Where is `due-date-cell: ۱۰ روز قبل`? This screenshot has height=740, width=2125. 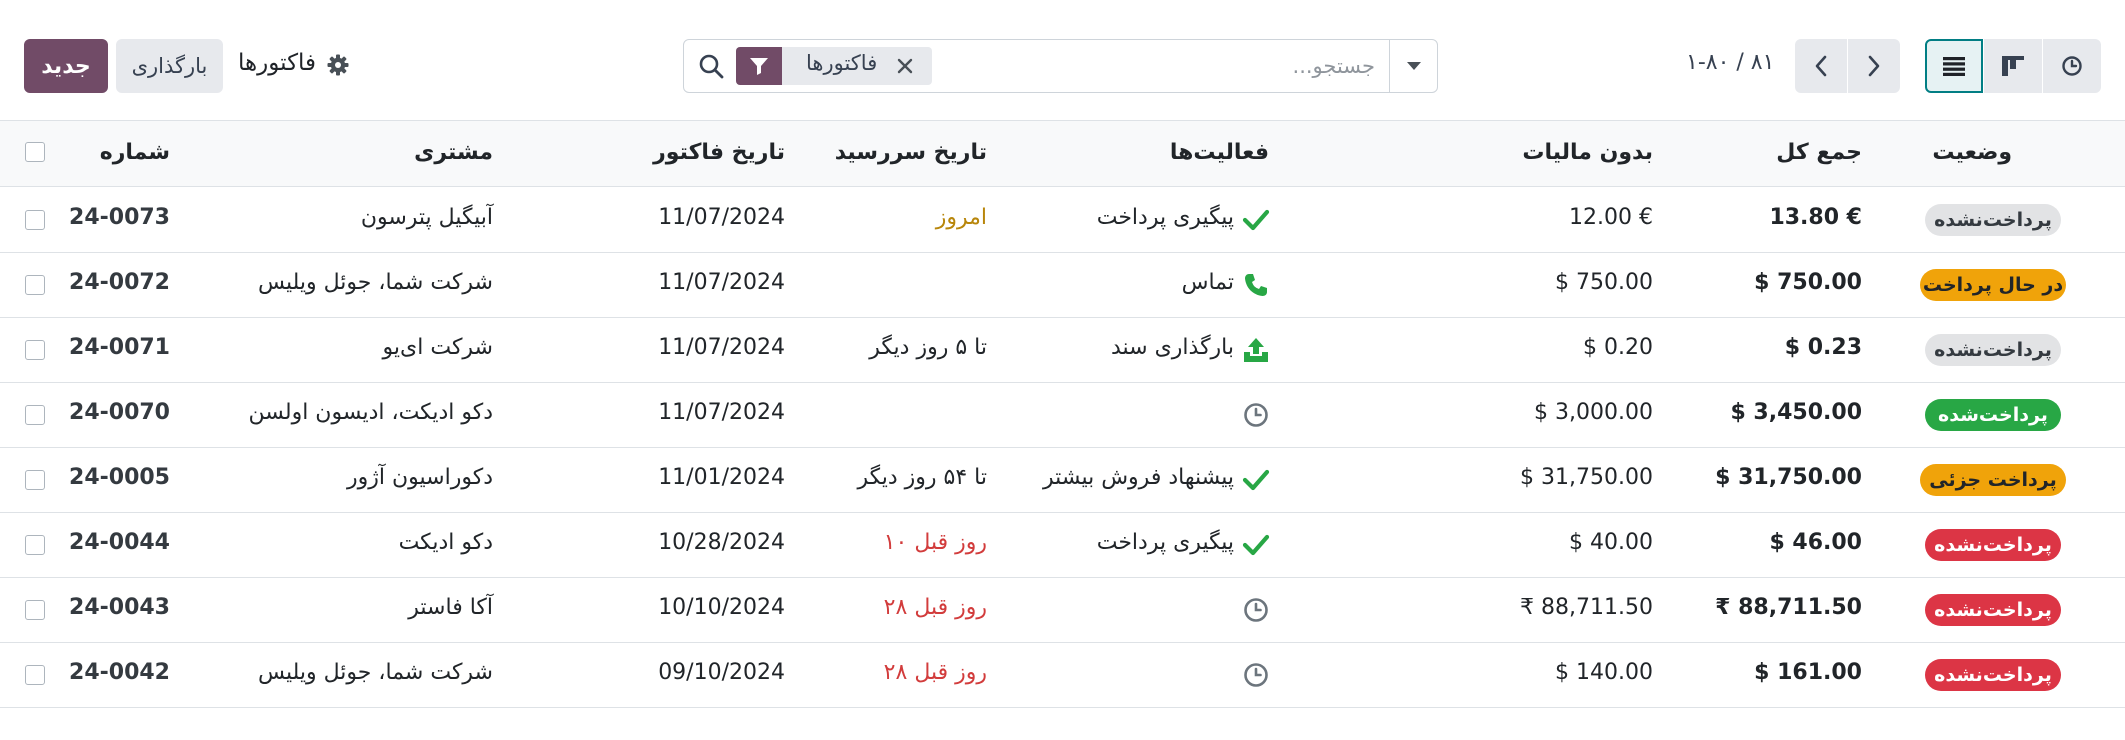 due-date-cell: ۱۰ روز قبل is located at coordinates (935, 542).